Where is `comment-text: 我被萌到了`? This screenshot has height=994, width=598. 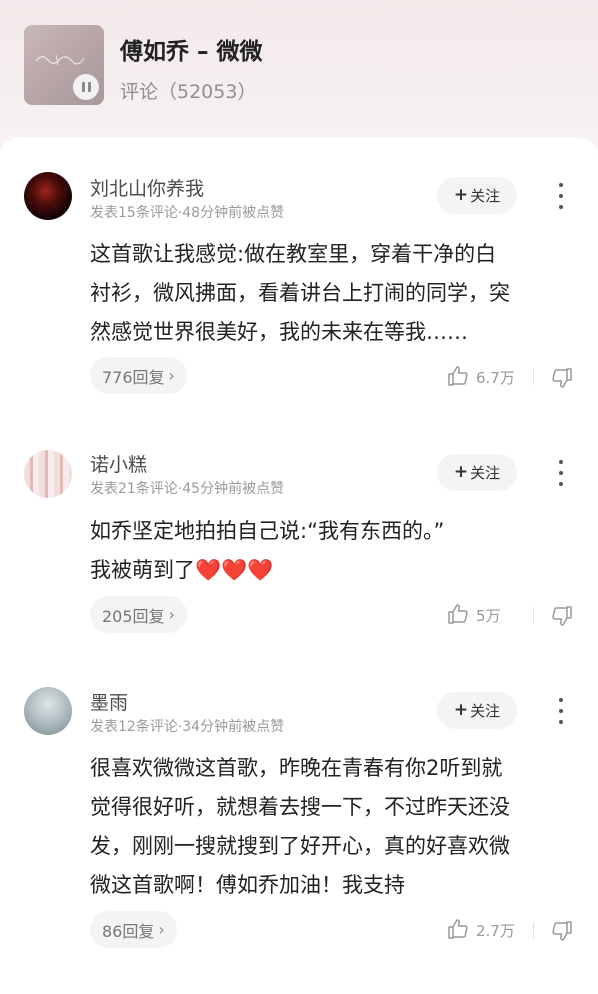 comment-text: 我被萌到了 is located at coordinates (142, 570).